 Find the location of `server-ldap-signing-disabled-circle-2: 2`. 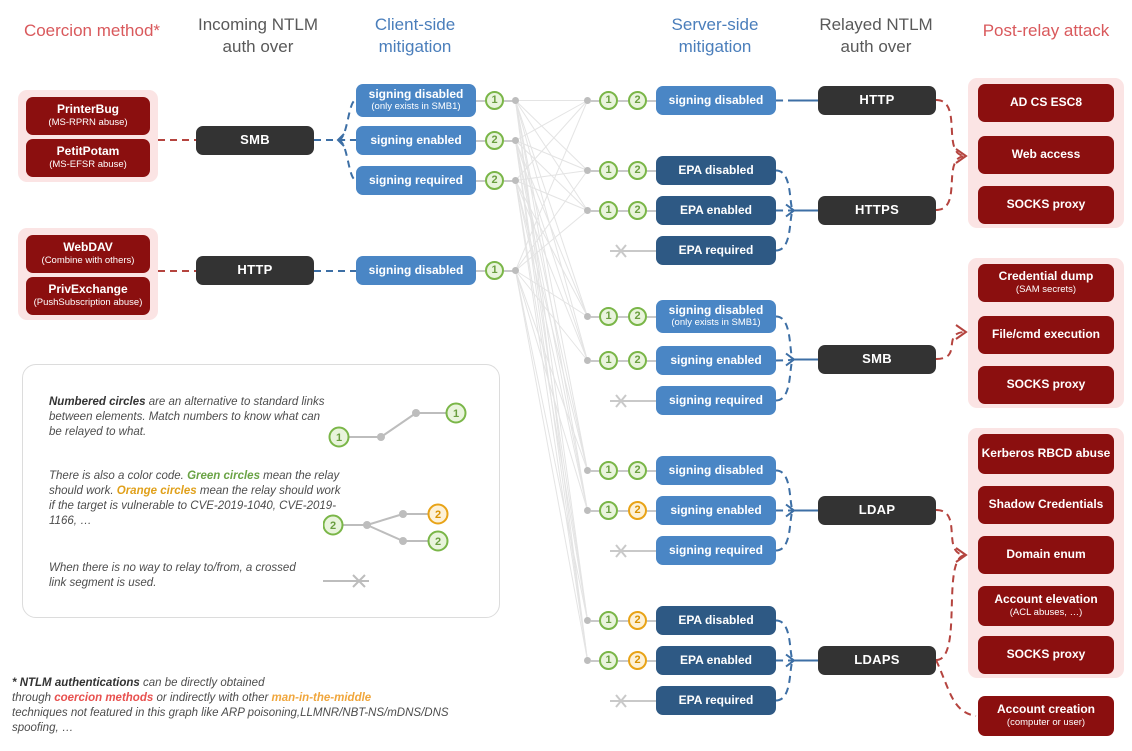

server-ldap-signing-disabled-circle-2: 2 is located at coordinates (637, 470).